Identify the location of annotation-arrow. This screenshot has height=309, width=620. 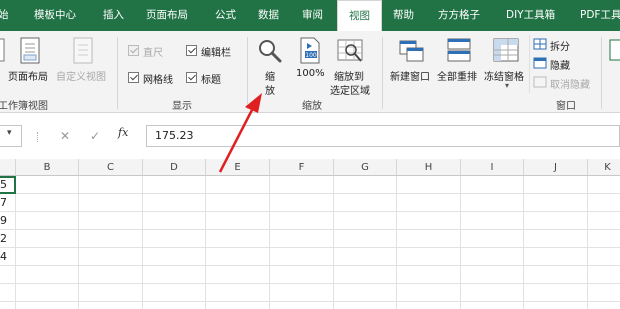
(240, 133).